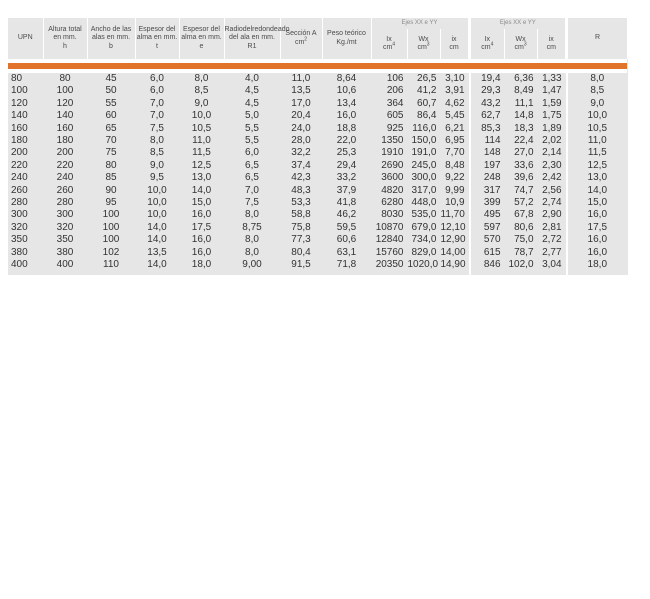 This screenshot has width=650, height=599. What do you see at coordinates (389, 39) in the screenshot?
I see `header-ix-1-label: Ix` at bounding box center [389, 39].